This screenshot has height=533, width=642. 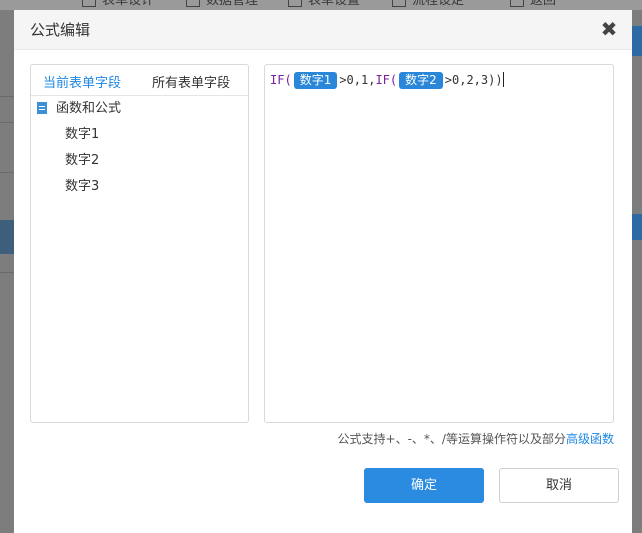 I want to click on bg-tab-form-settings: 表单设置, so click(x=324, y=5).